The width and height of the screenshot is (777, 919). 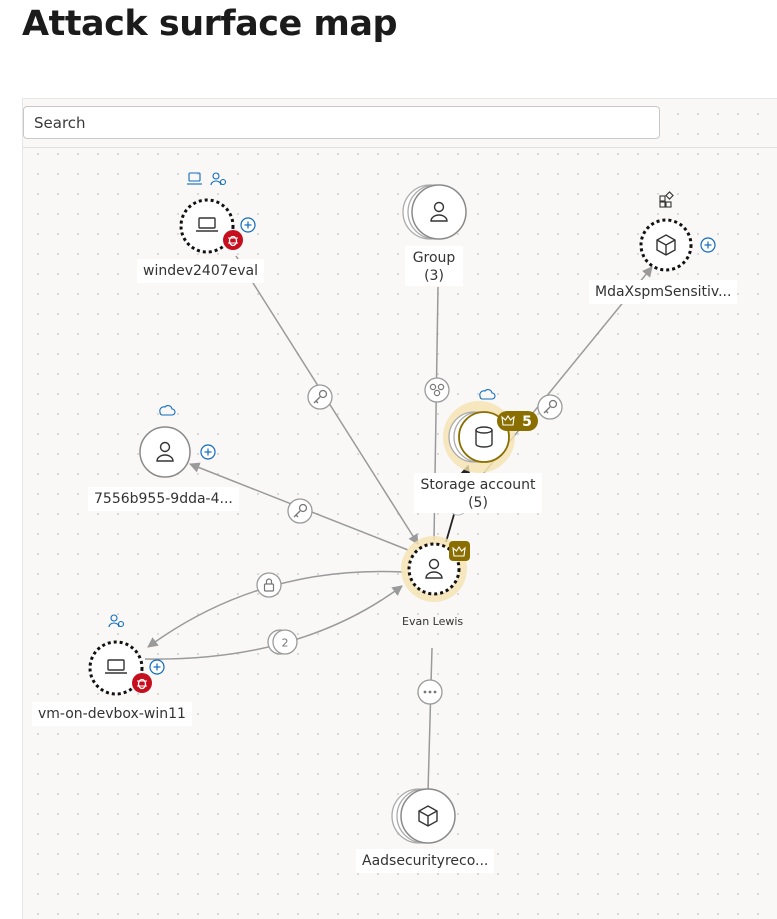 What do you see at coordinates (200, 271) in the screenshot?
I see `node-label-windev: windev2407eval` at bounding box center [200, 271].